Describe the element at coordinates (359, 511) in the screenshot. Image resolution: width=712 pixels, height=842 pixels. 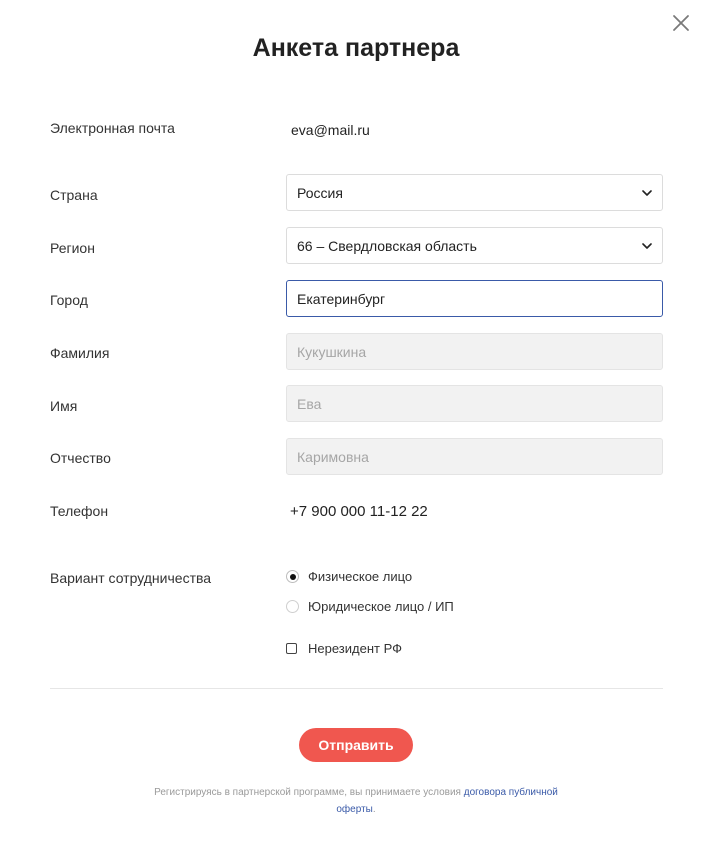
I see `phone-value: +7 900 000 11-12 22` at that location.